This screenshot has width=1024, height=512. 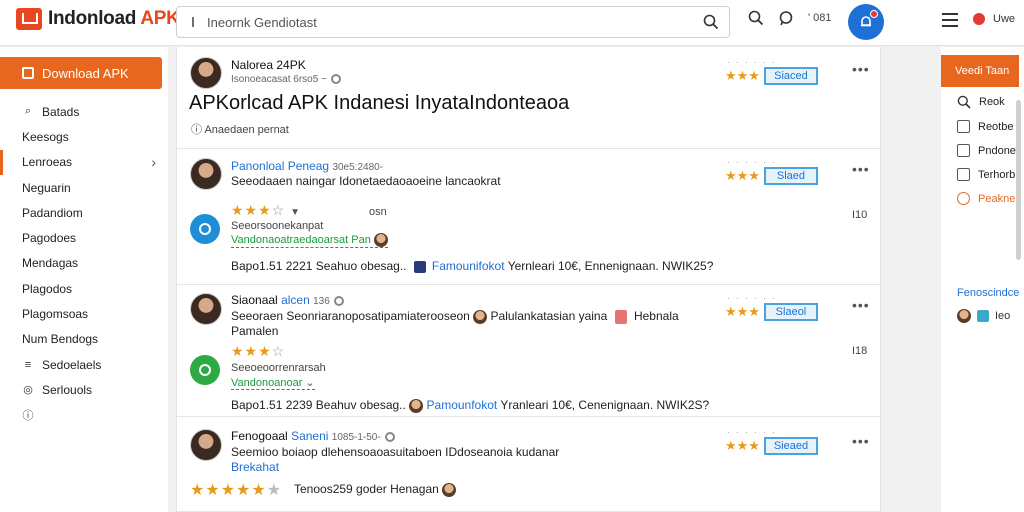 What do you see at coordinates (985, 126) in the screenshot?
I see `filter-item-checkbox: Reotbe` at bounding box center [985, 126].